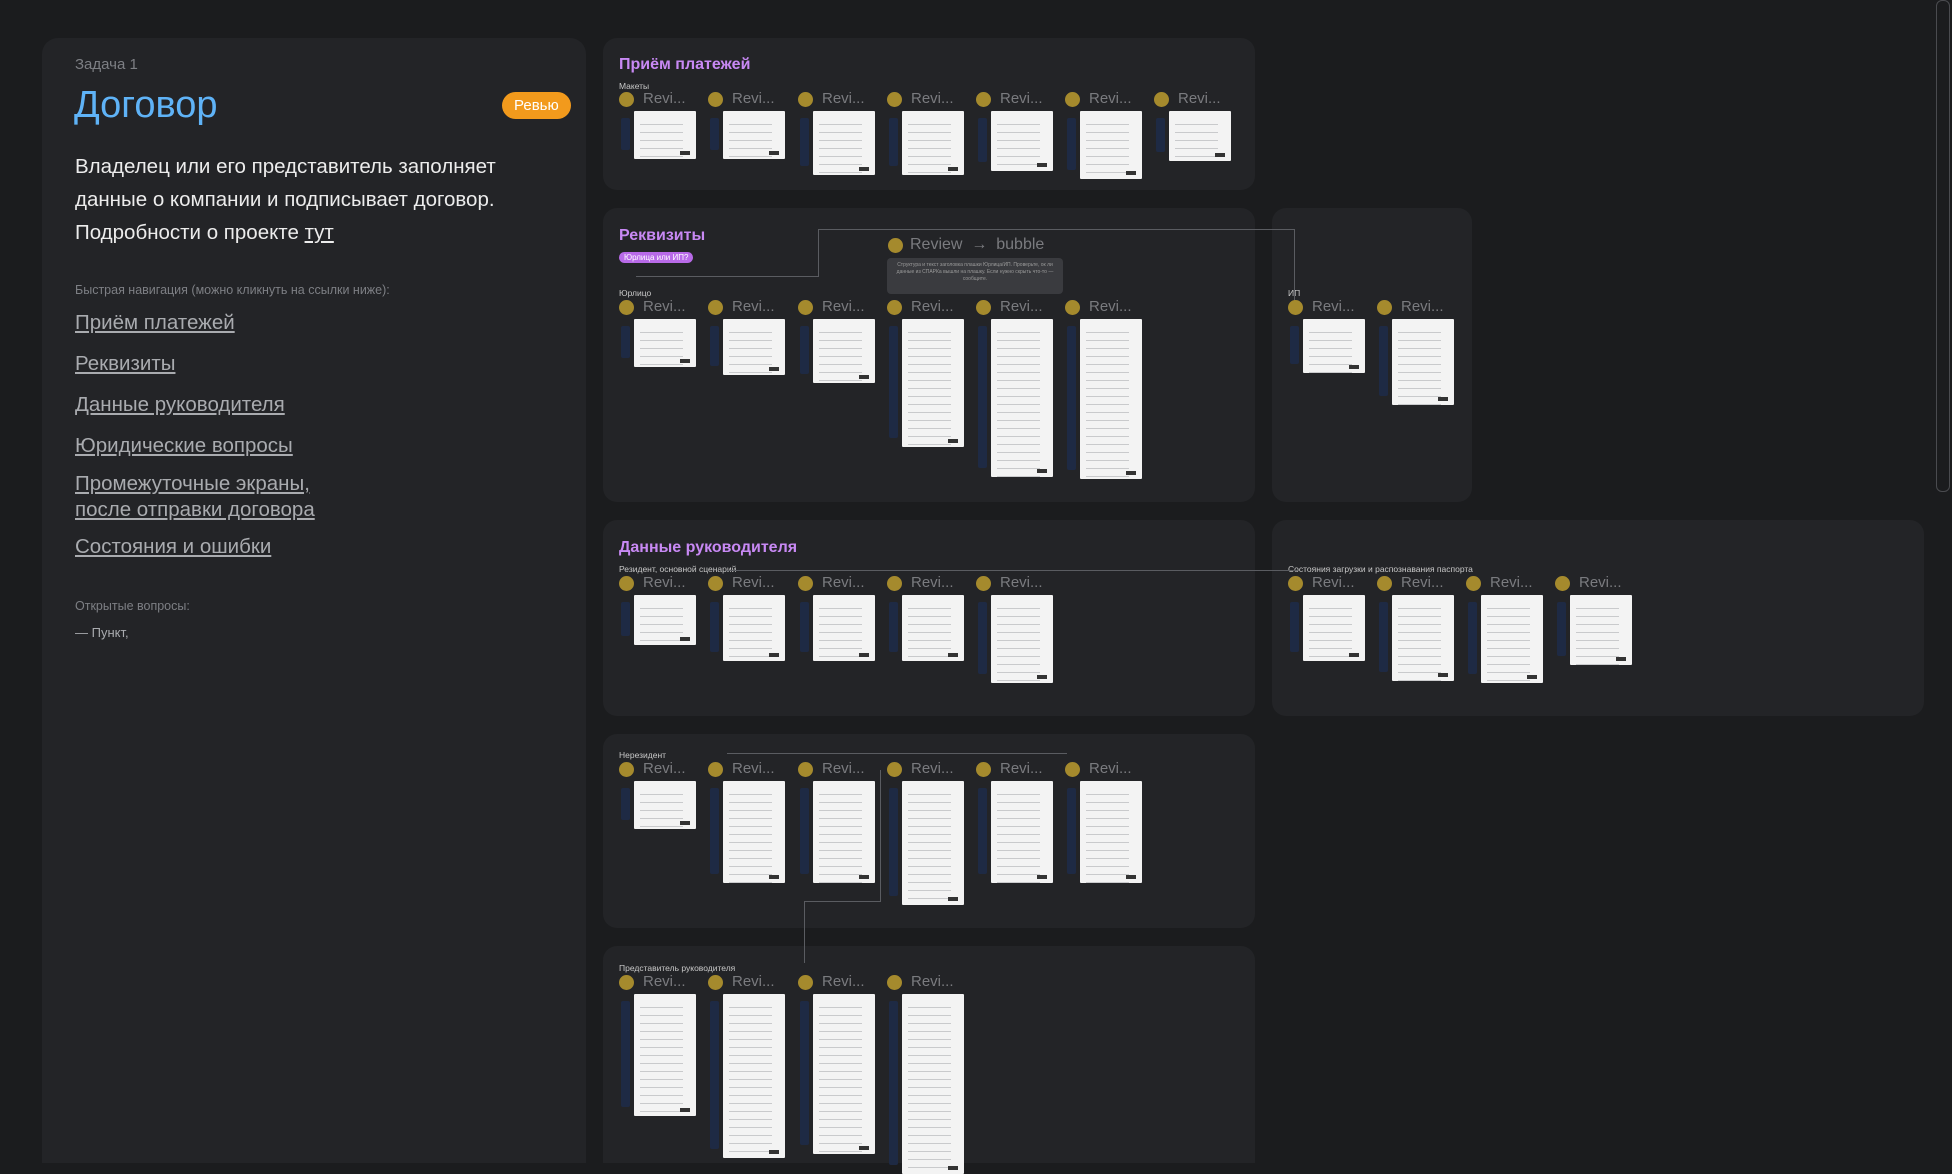  I want to click on project-details-link: тут, so click(319, 232).